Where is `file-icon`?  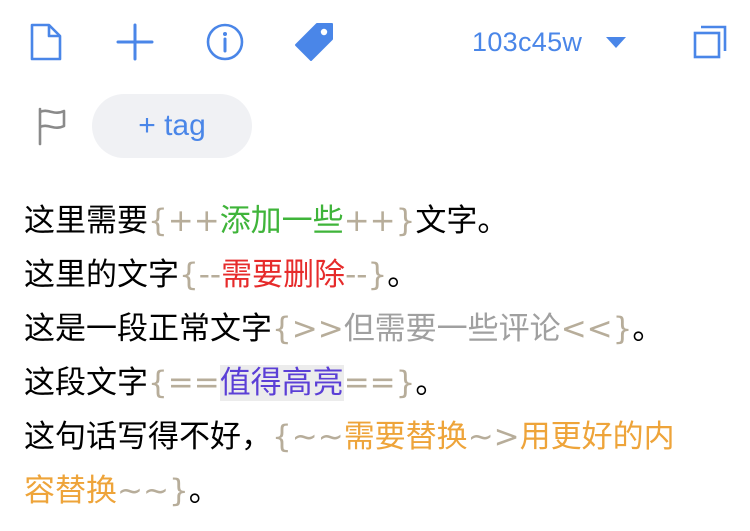
file-icon is located at coordinates (46, 42).